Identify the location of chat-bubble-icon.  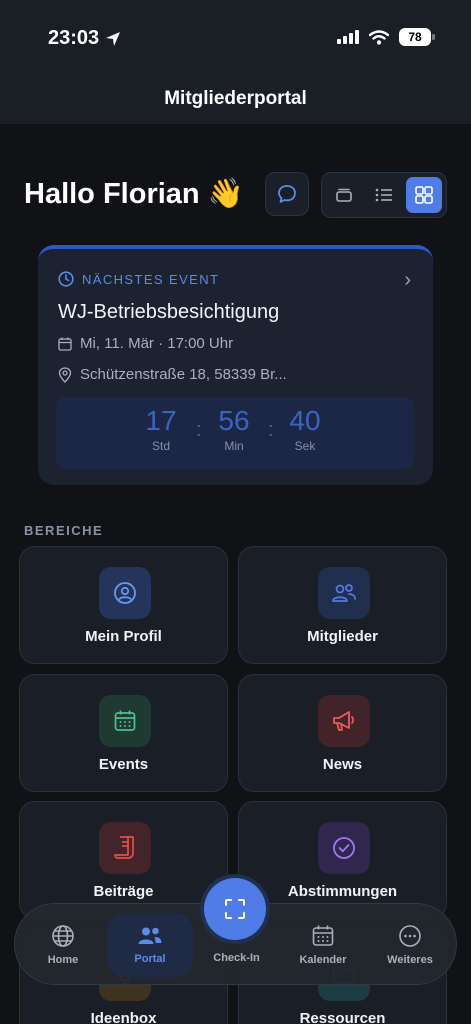
(287, 194).